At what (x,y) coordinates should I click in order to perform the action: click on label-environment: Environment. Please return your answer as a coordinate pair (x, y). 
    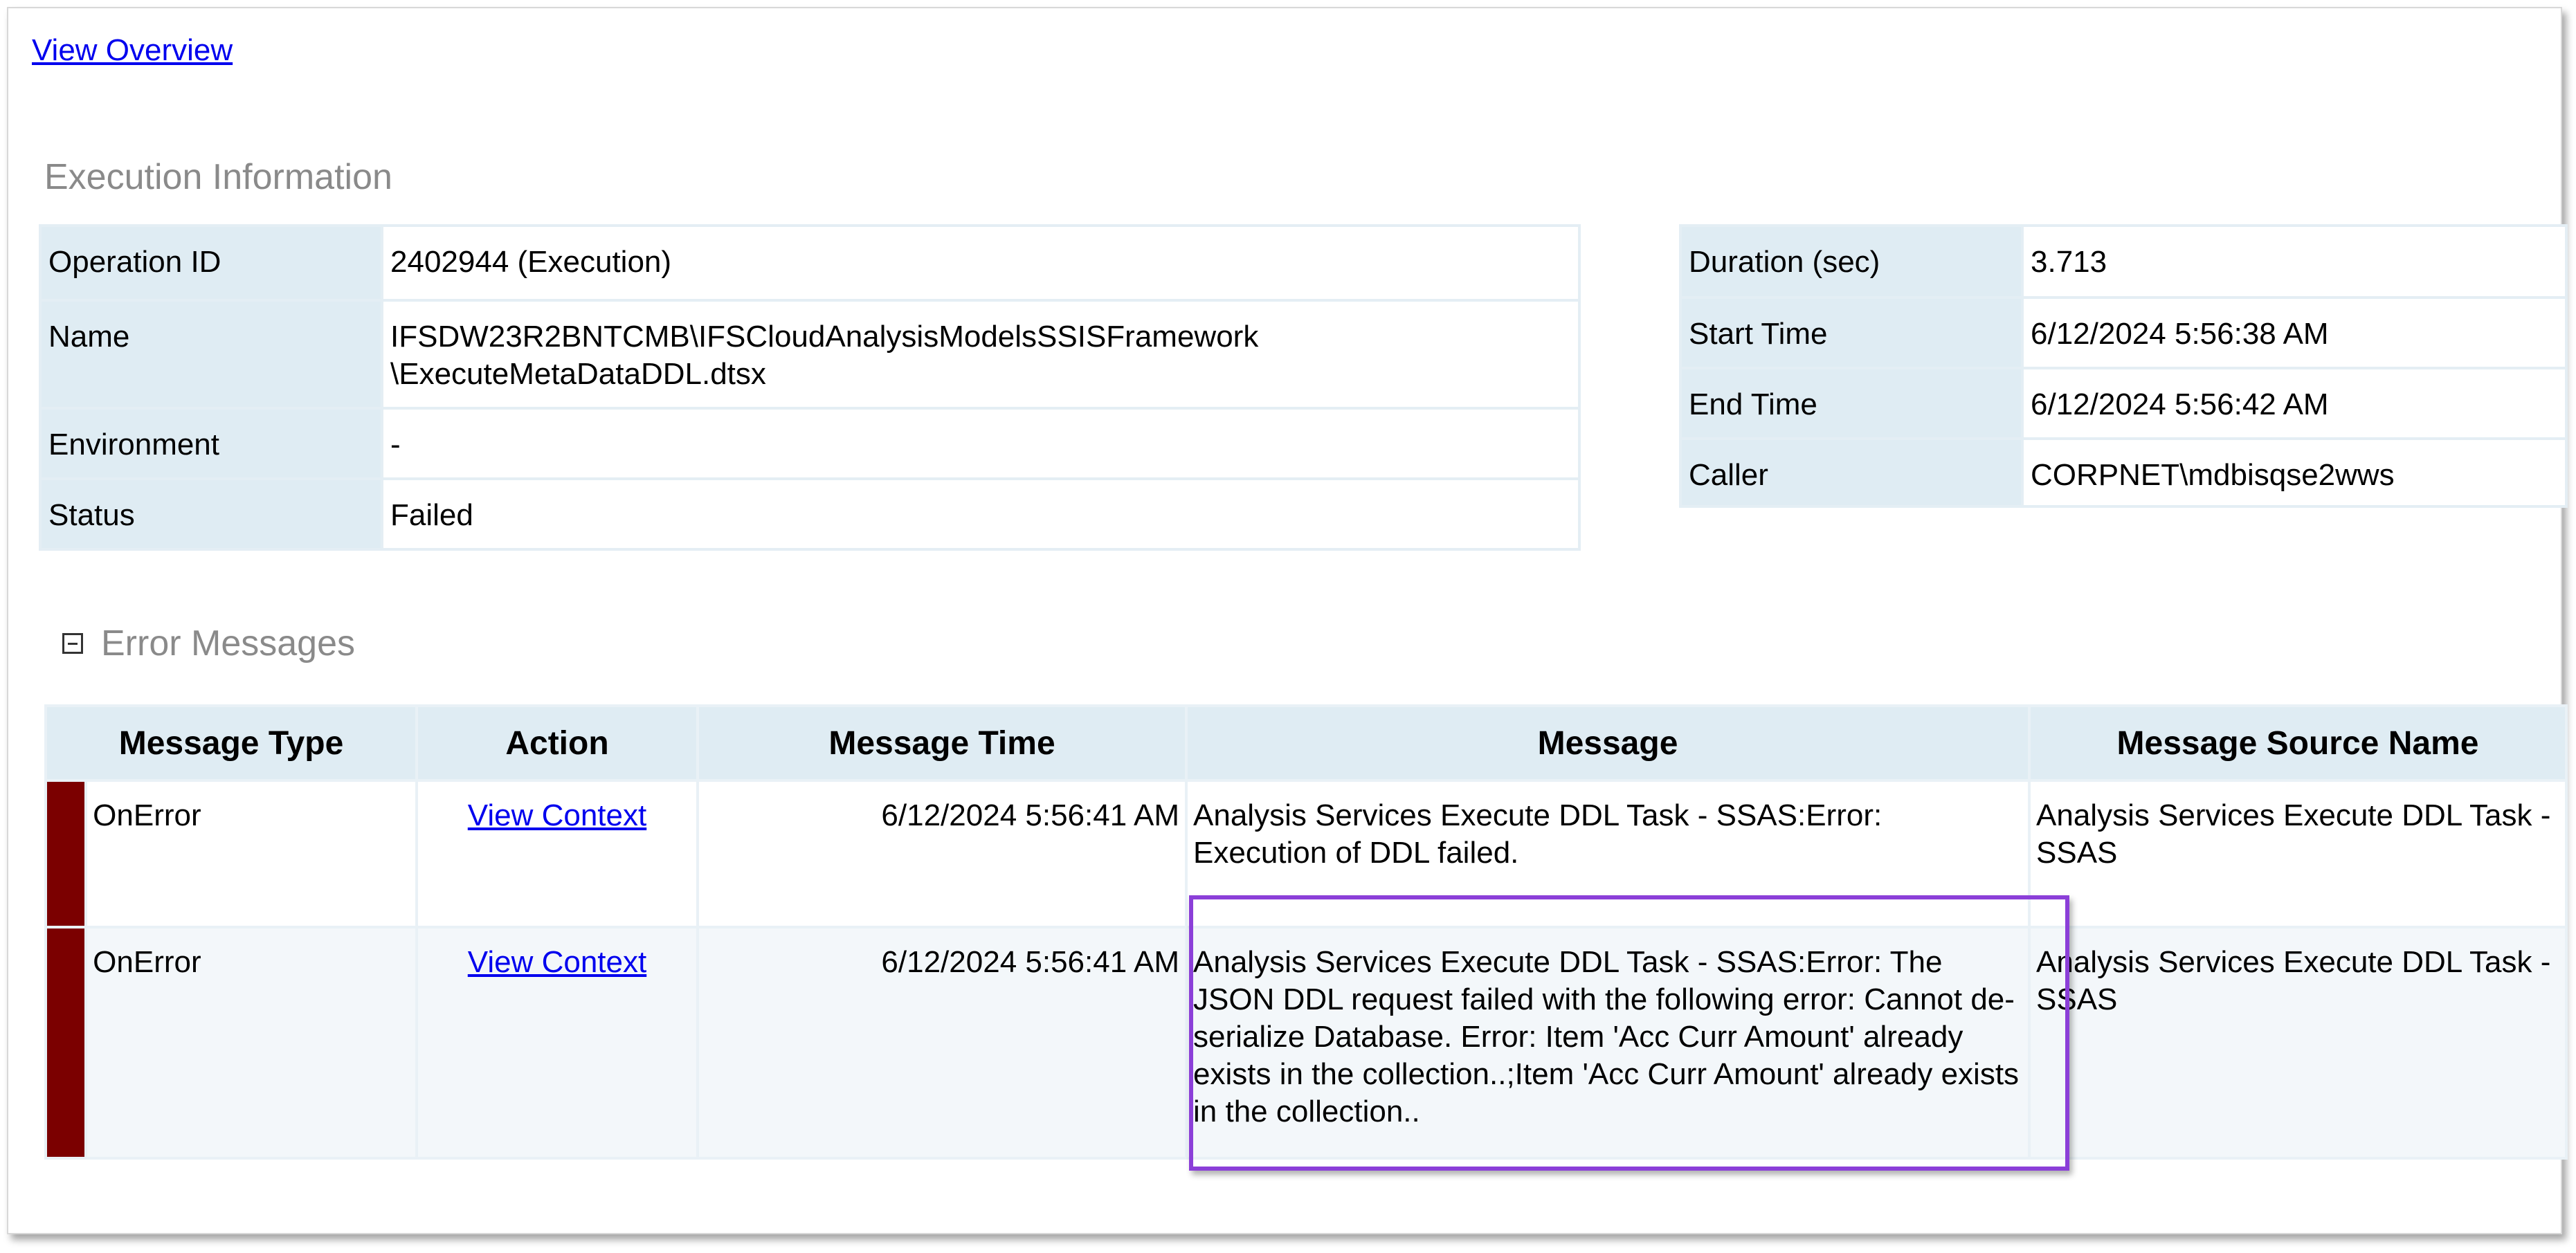
    Looking at the image, I should click on (211, 443).